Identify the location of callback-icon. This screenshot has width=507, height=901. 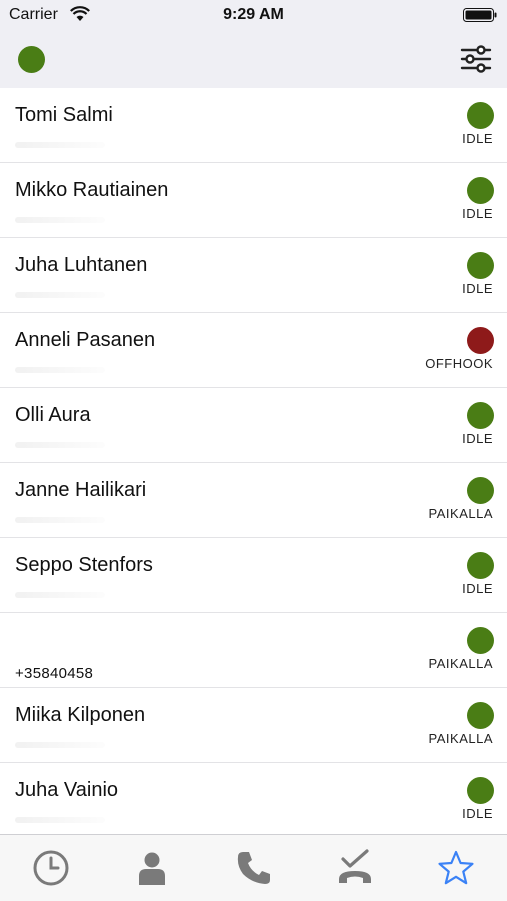
(354, 866).